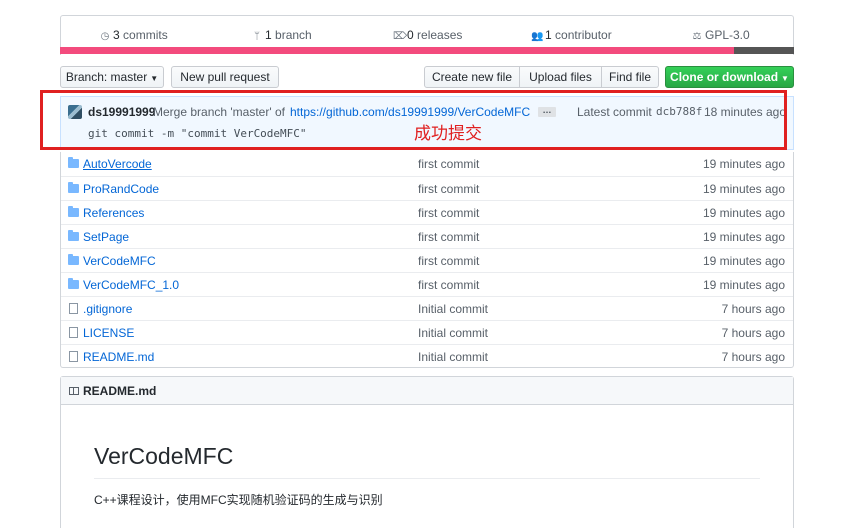 The image size is (854, 528). Describe the element at coordinates (106, 237) in the screenshot. I see `file-name-link: SetPage` at that location.